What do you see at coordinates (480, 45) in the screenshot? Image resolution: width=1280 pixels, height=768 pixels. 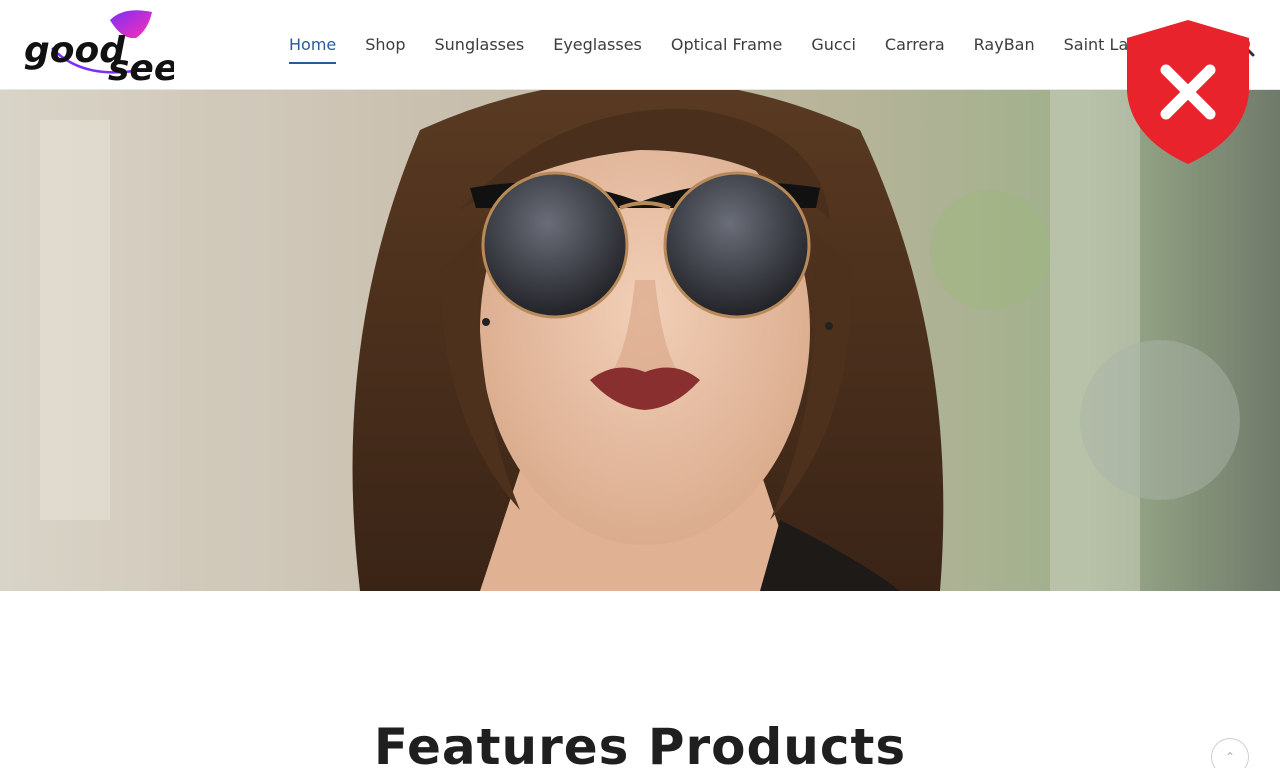 I see `nav-item-sunglasses: Sunglasses` at bounding box center [480, 45].